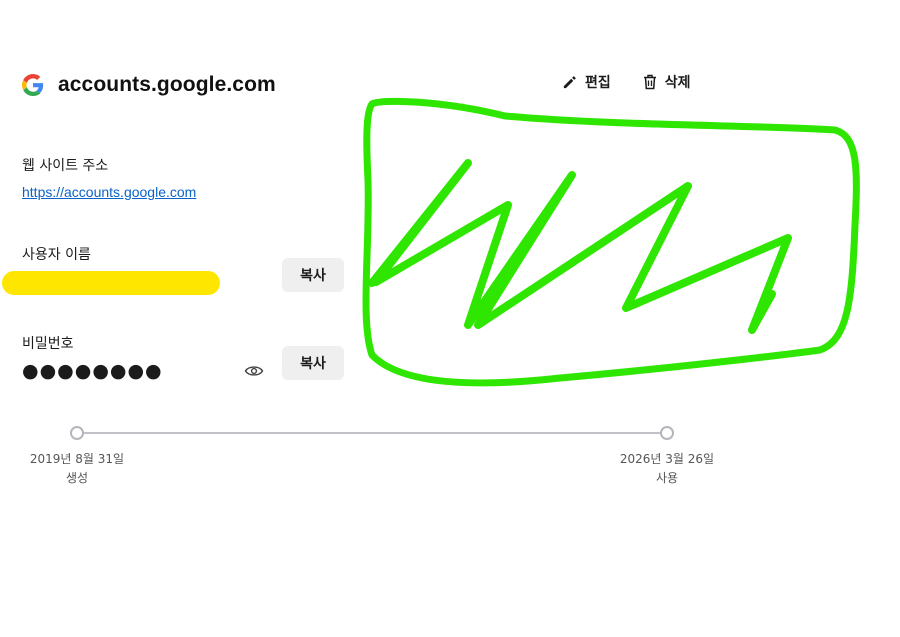  I want to click on delete-label: 삭제, so click(677, 83).